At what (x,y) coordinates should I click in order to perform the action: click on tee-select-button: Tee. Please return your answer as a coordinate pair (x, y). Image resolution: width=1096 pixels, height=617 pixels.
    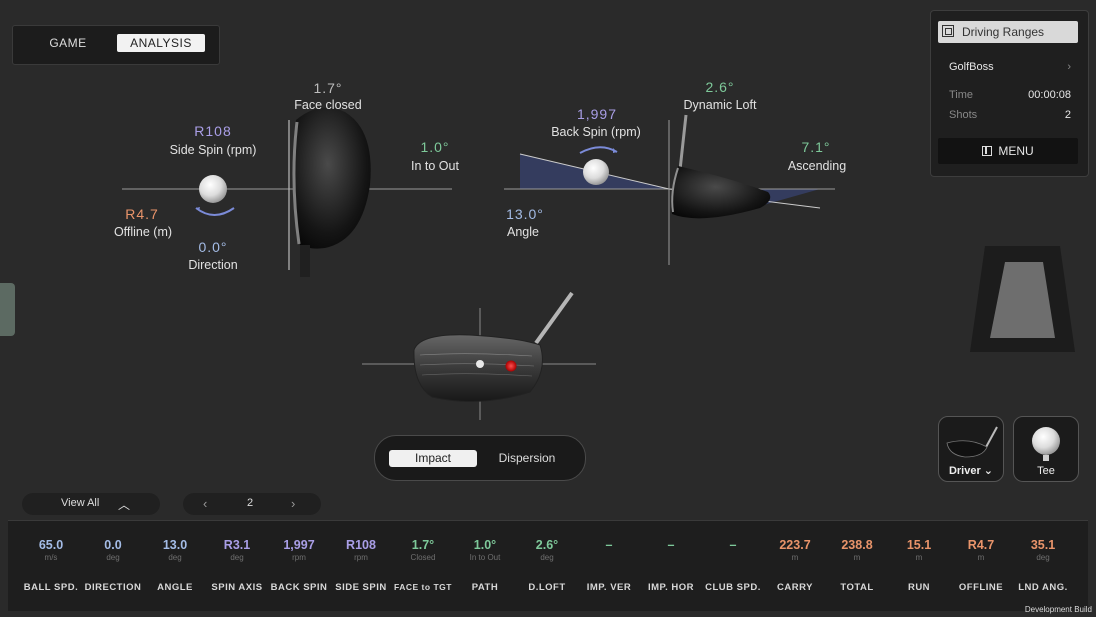
    Looking at the image, I should click on (1046, 449).